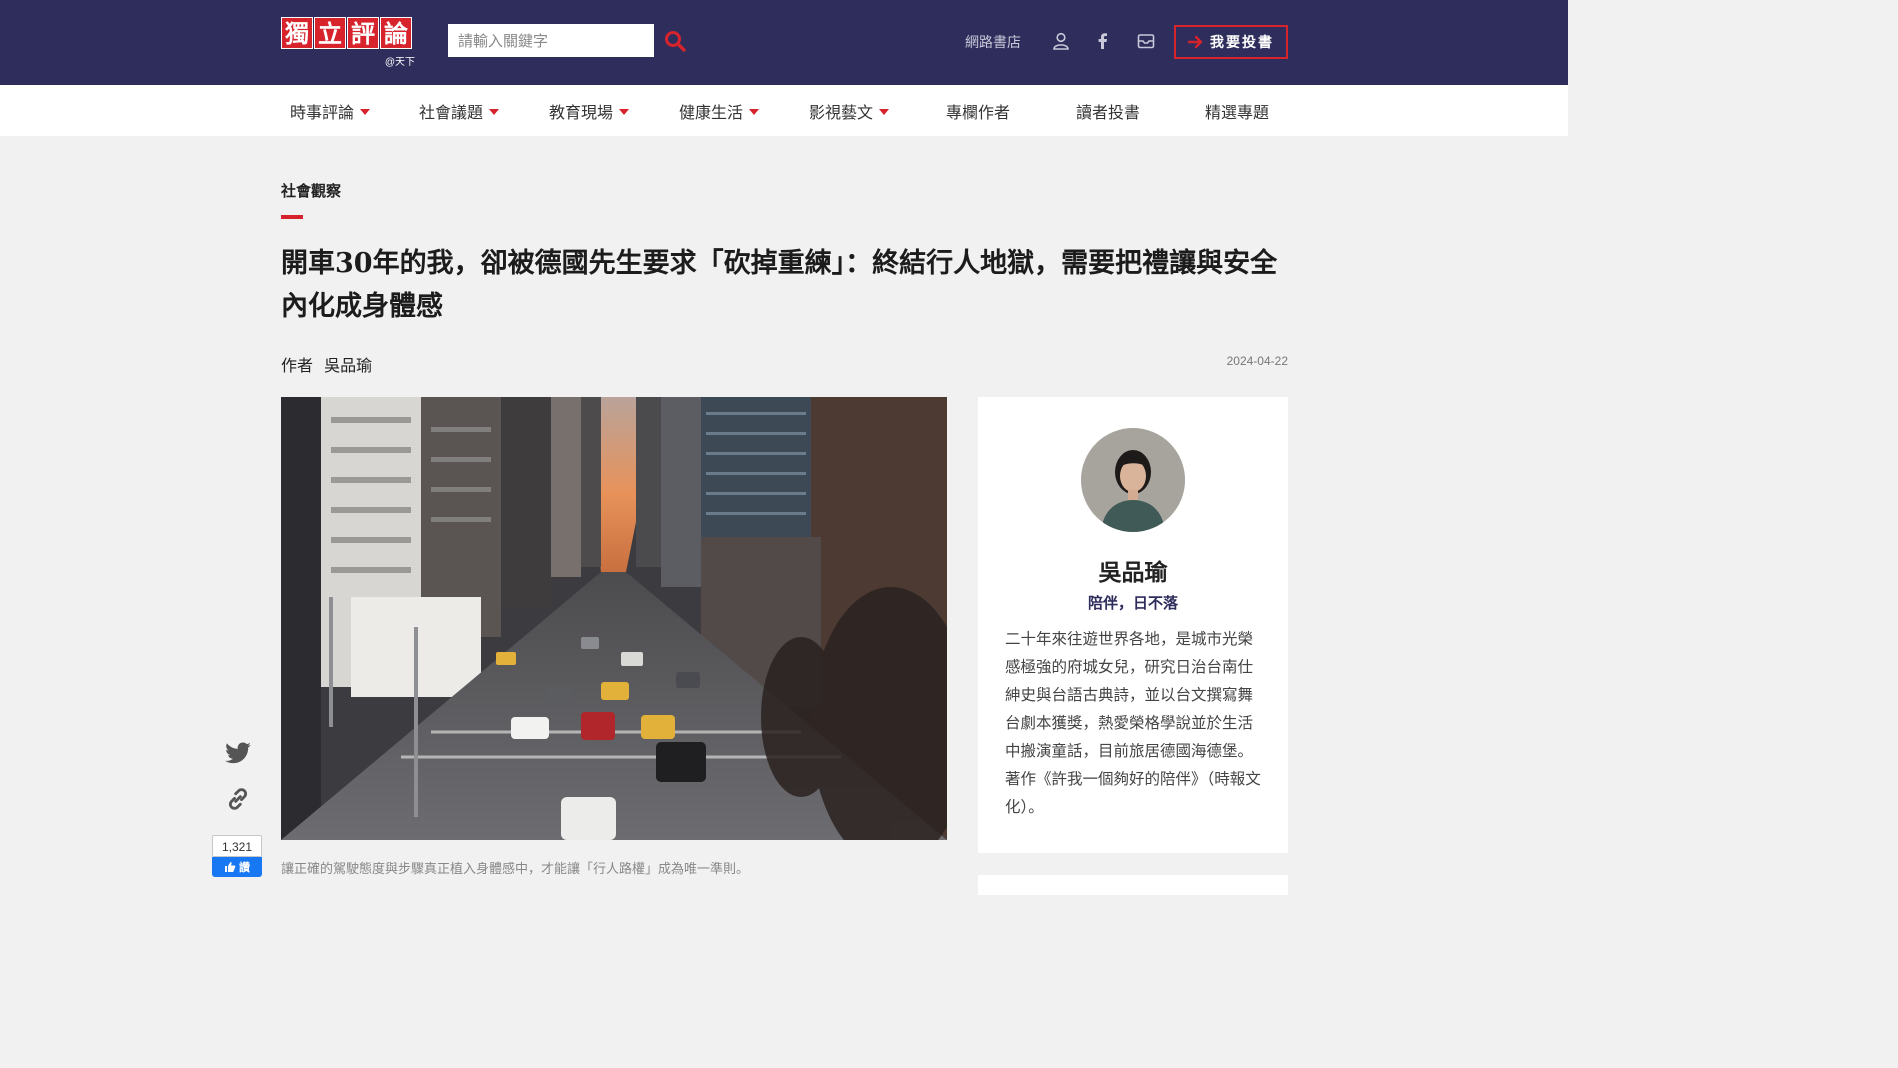 This screenshot has width=1898, height=1068. Describe the element at coordinates (1061, 41) in the screenshot. I see `user-icon` at that location.